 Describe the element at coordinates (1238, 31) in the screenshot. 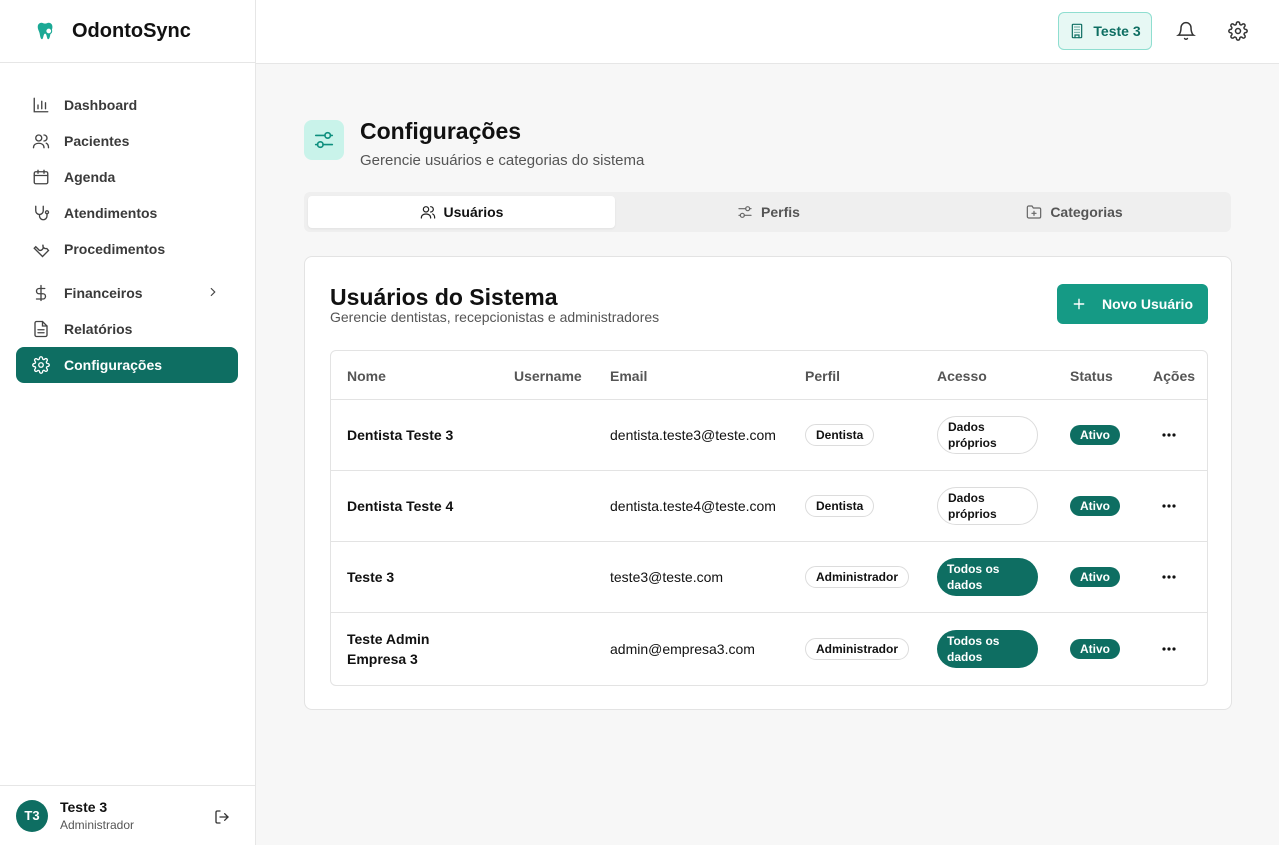

I see `settings-gear-icon` at that location.